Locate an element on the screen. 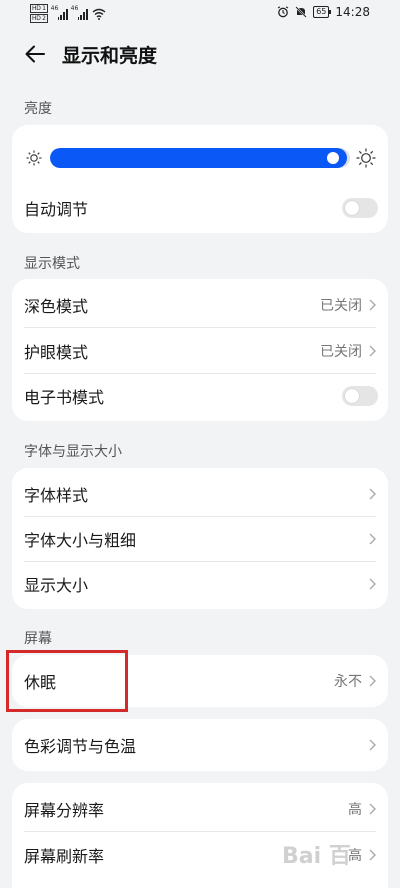  page-title: 显示和亮度 is located at coordinates (110, 56).